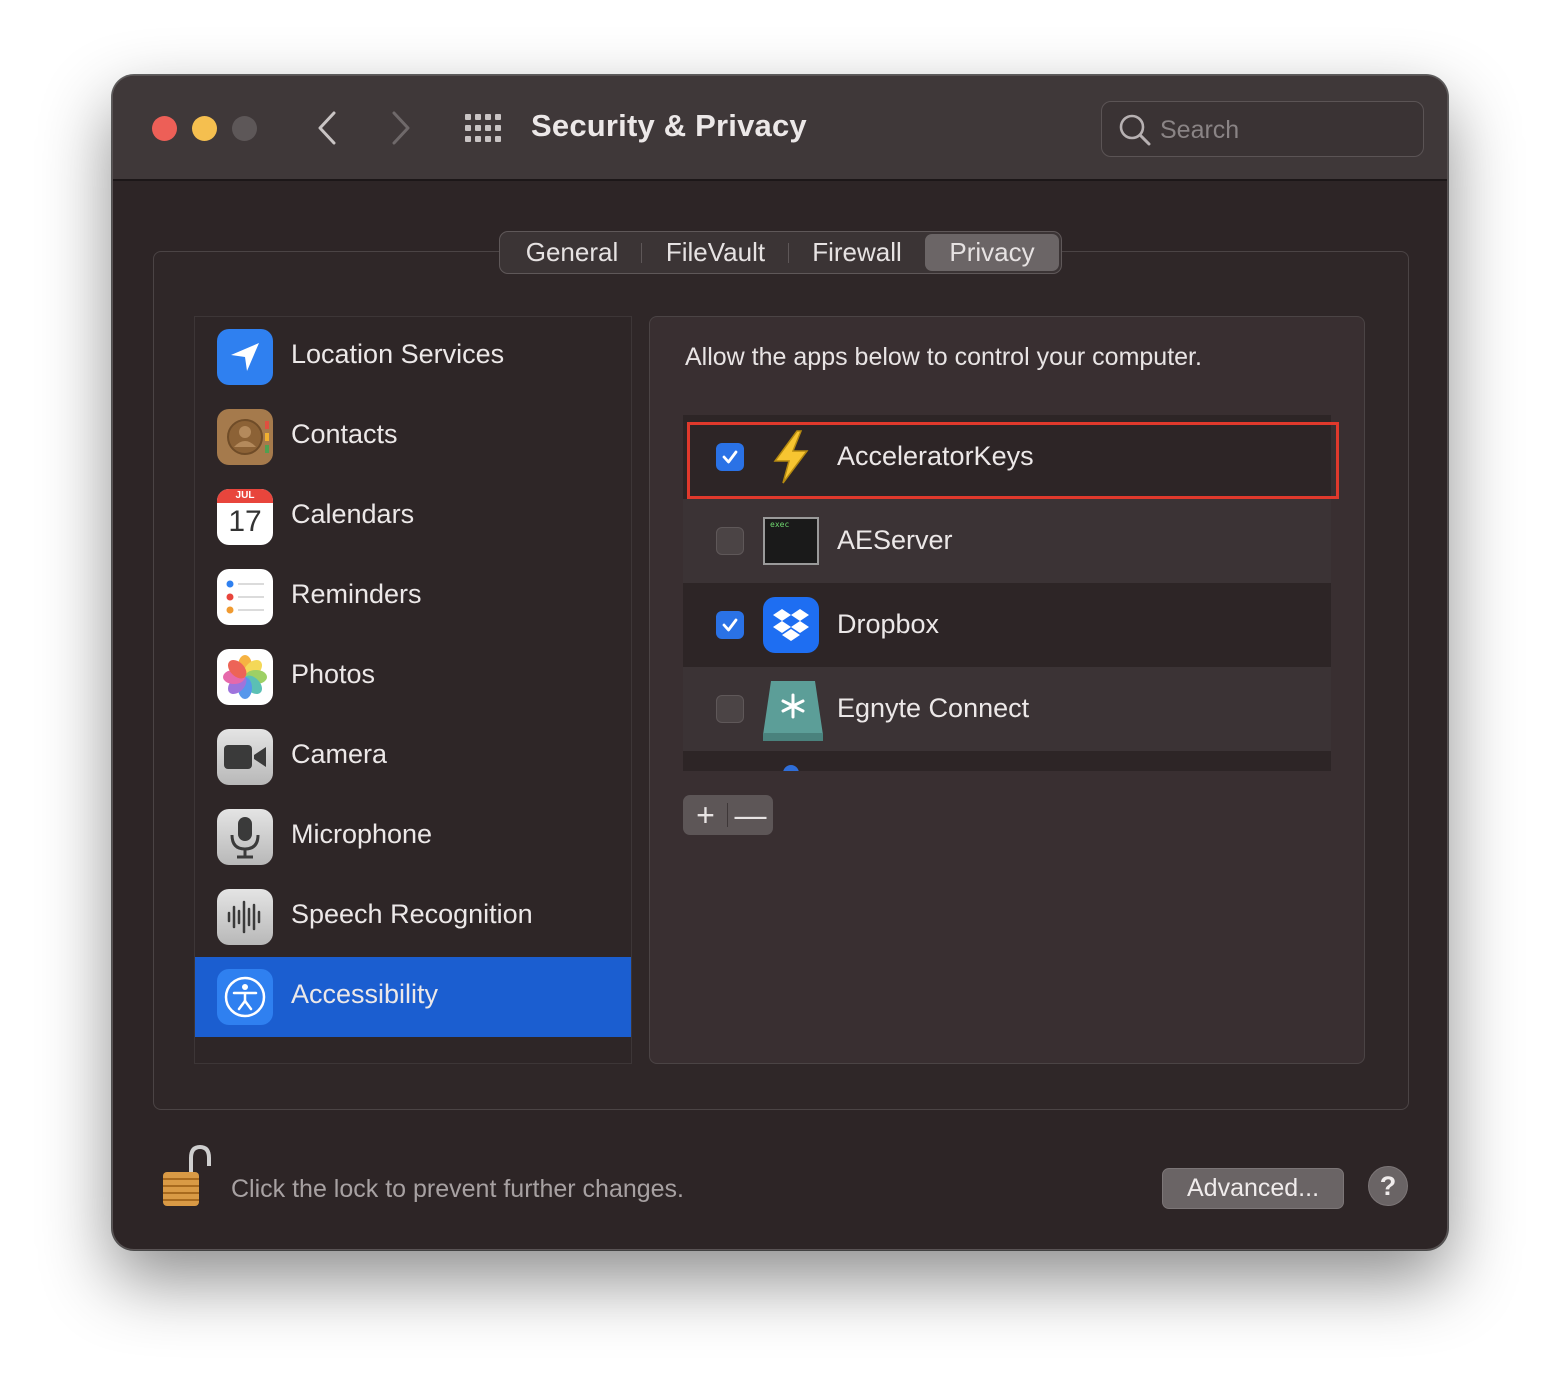  I want to click on sidebar-item-microphone: Microphone, so click(413, 837).